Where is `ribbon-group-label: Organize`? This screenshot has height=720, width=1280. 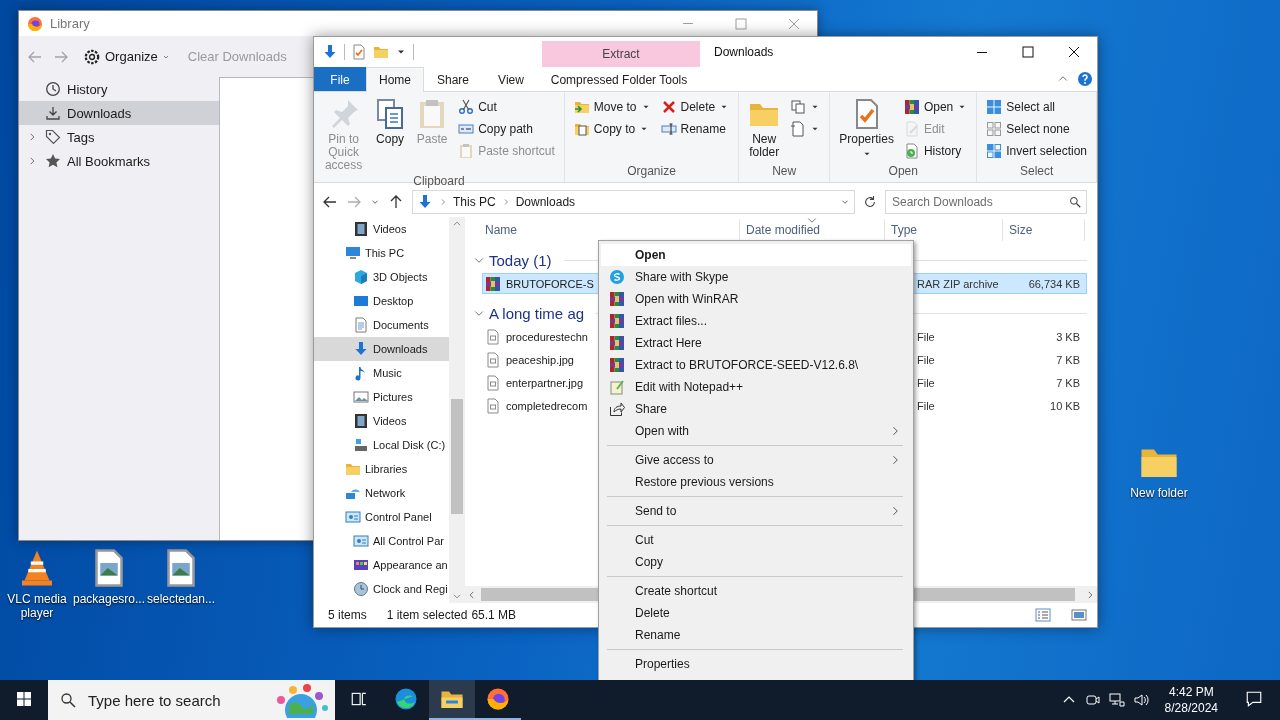 ribbon-group-label: Organize is located at coordinates (651, 172).